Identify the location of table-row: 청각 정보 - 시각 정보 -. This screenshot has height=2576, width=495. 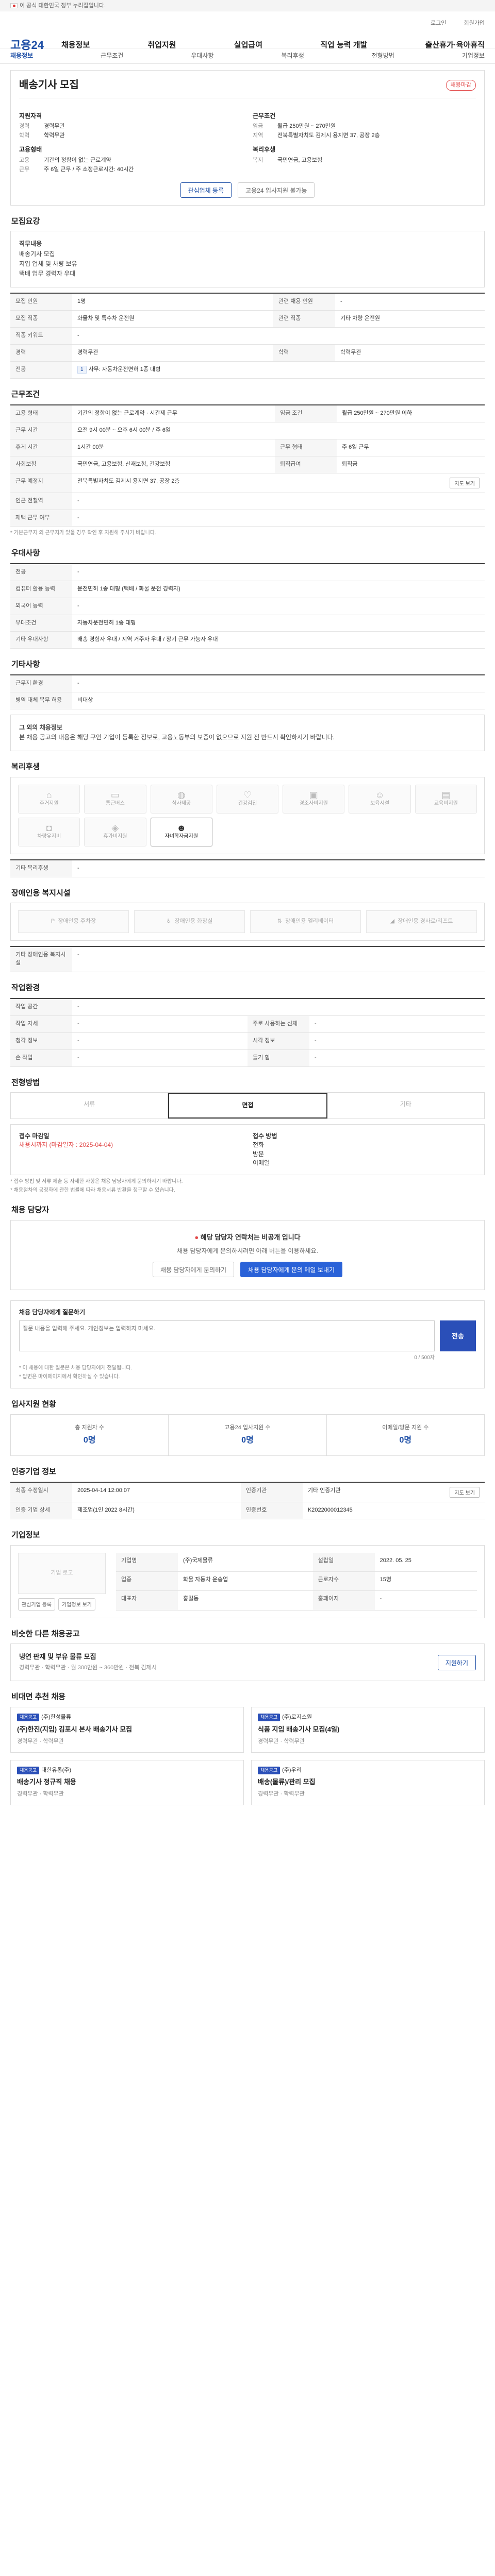
(247, 1041).